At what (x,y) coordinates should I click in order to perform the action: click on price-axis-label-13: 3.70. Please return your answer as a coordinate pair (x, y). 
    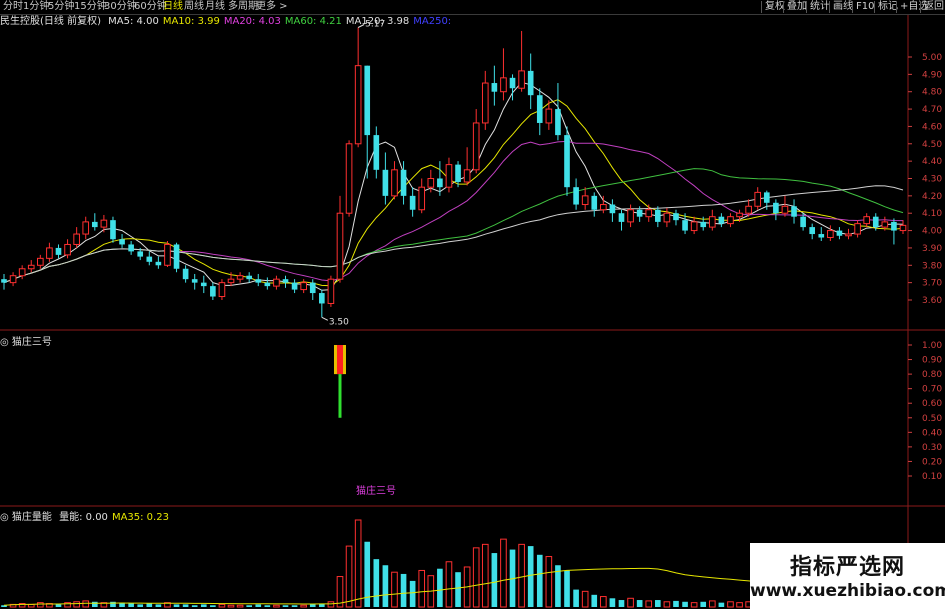
    Looking at the image, I should click on (932, 284).